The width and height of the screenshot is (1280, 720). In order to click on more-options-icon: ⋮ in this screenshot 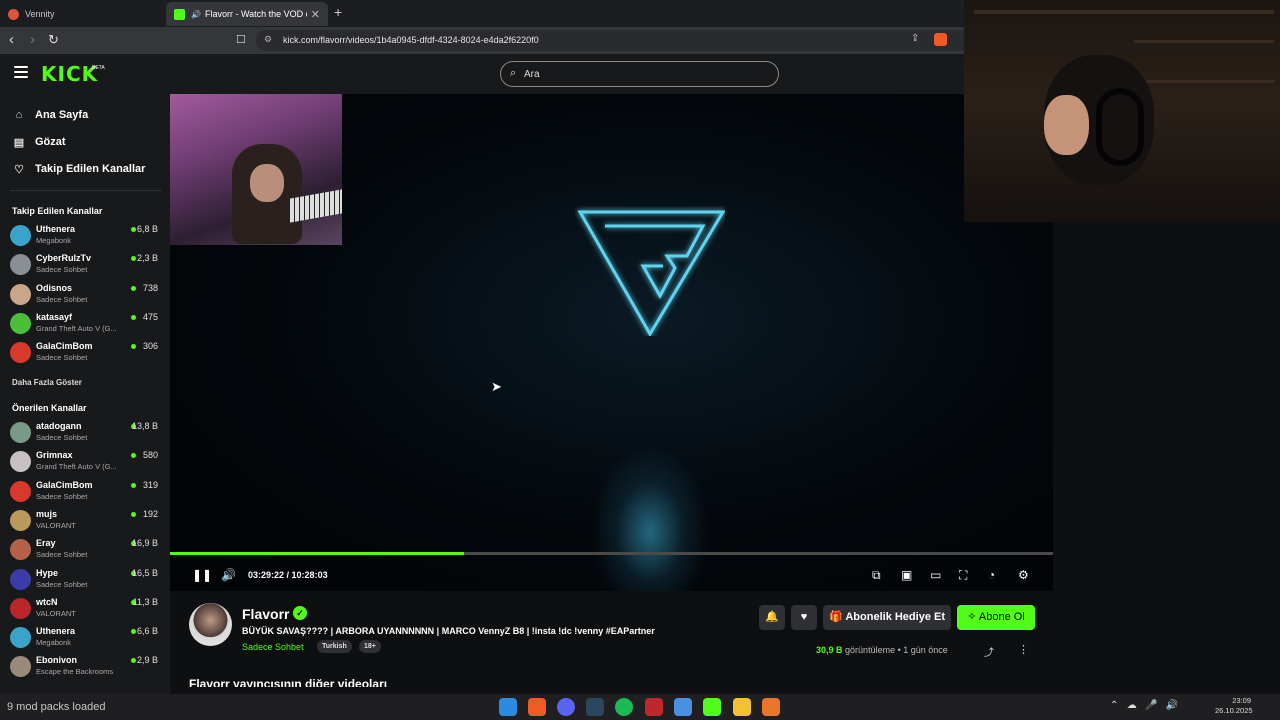, I will do `click(1023, 649)`.